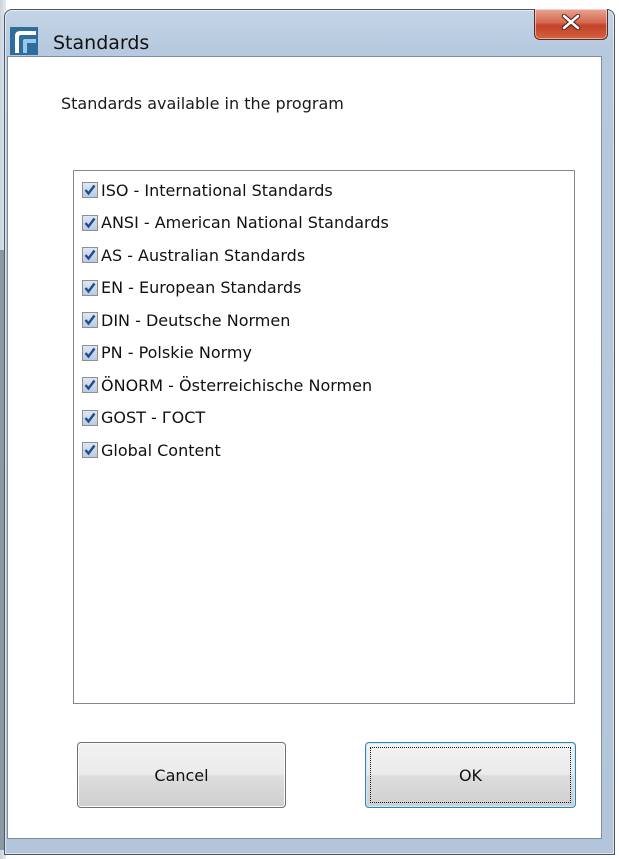 The image size is (619, 859). Describe the element at coordinates (101, 43) in the screenshot. I see `window-title: Standards` at that location.